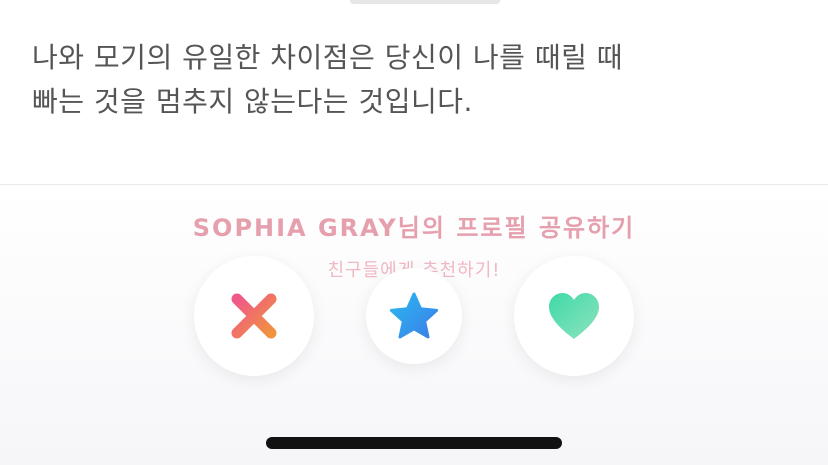 The width and height of the screenshot is (828, 465). I want to click on nope-button, so click(254, 316).